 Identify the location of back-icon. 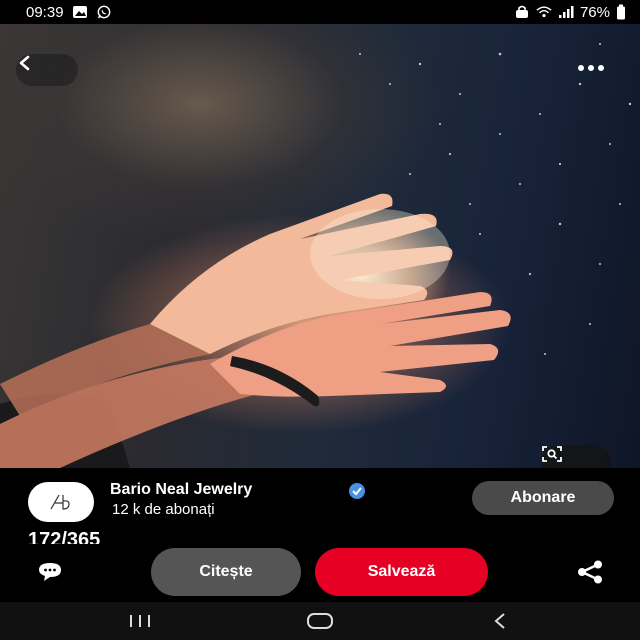
(24, 63).